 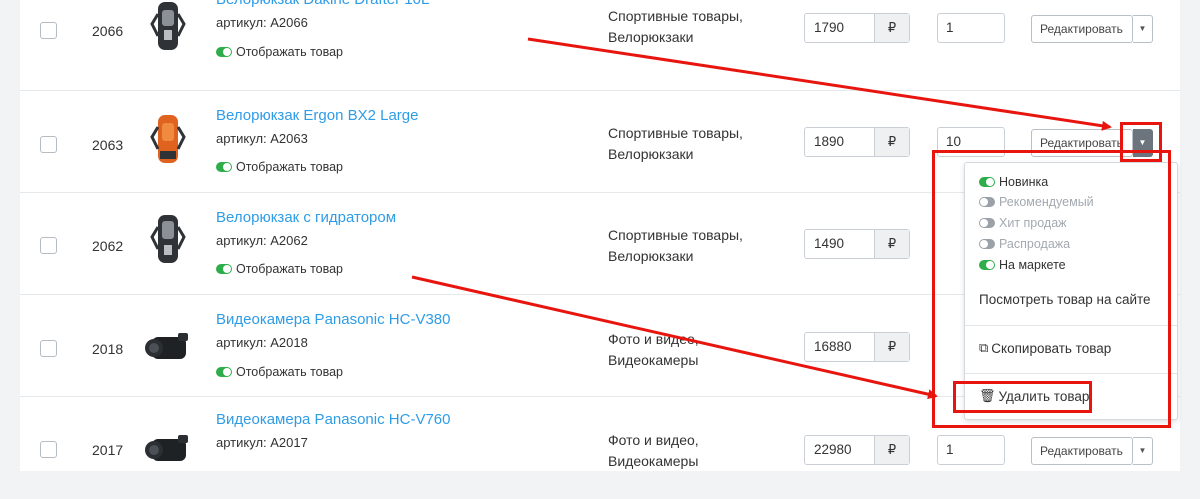 I want to click on product-name-link: Велорюкзак с гидратором, so click(x=306, y=217).